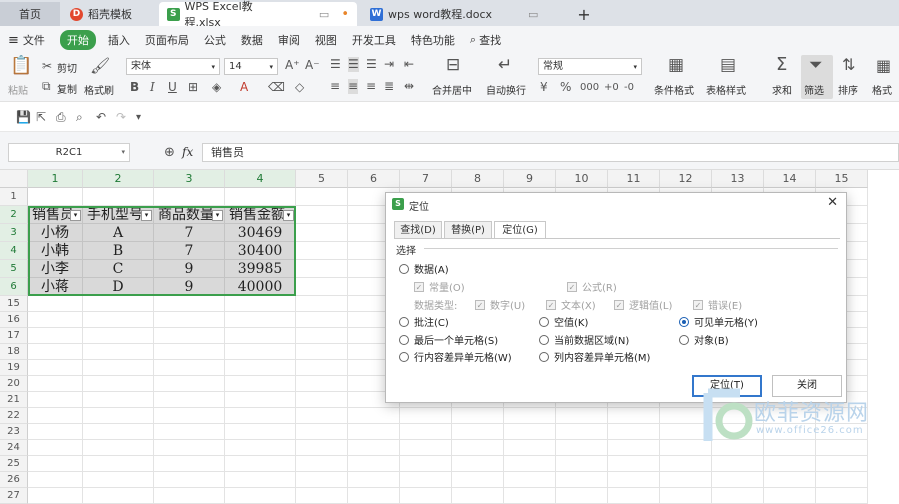  Describe the element at coordinates (167, 40) in the screenshot. I see `menu-page-layout: 页面布局` at that location.